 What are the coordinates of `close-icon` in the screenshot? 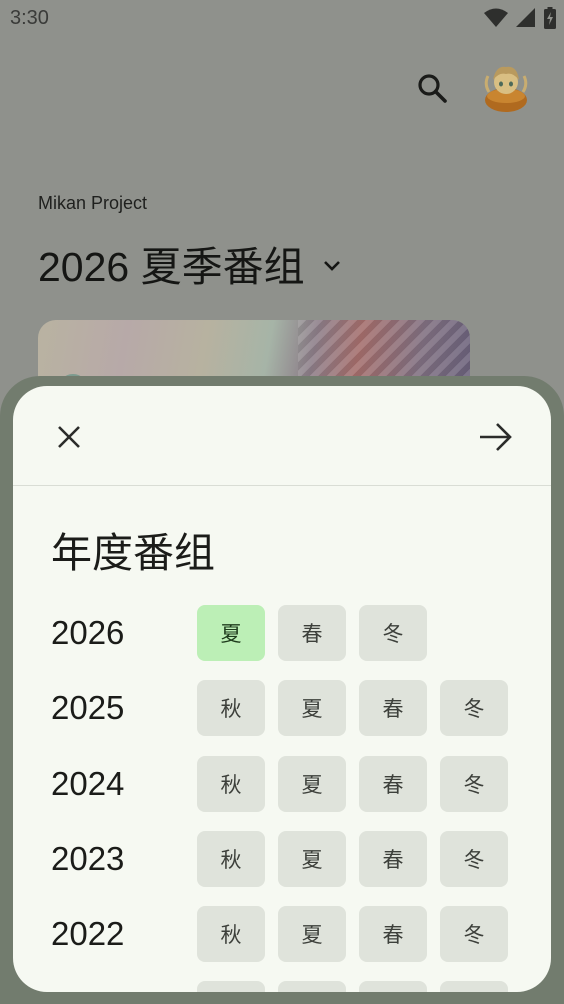 It's located at (69, 437).